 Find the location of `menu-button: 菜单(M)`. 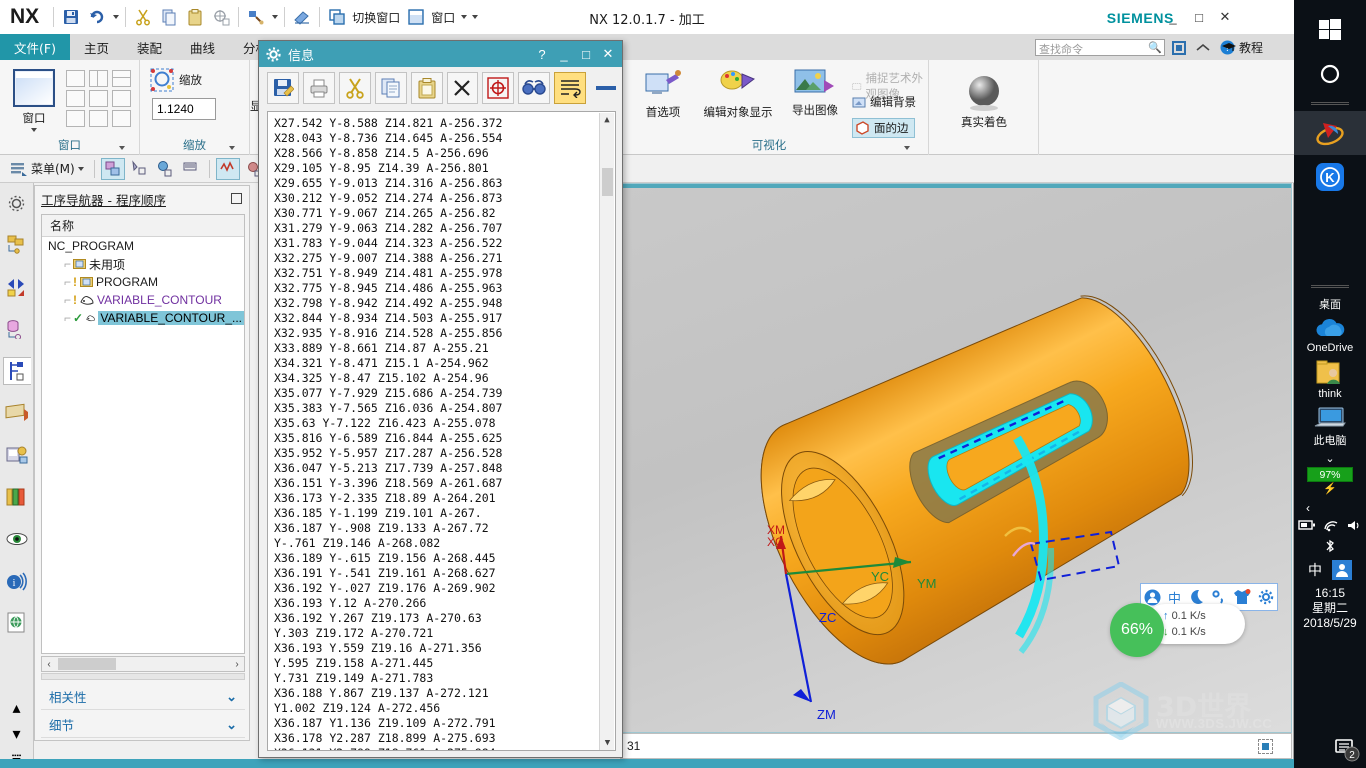

menu-button: 菜单(M) is located at coordinates (47, 168).